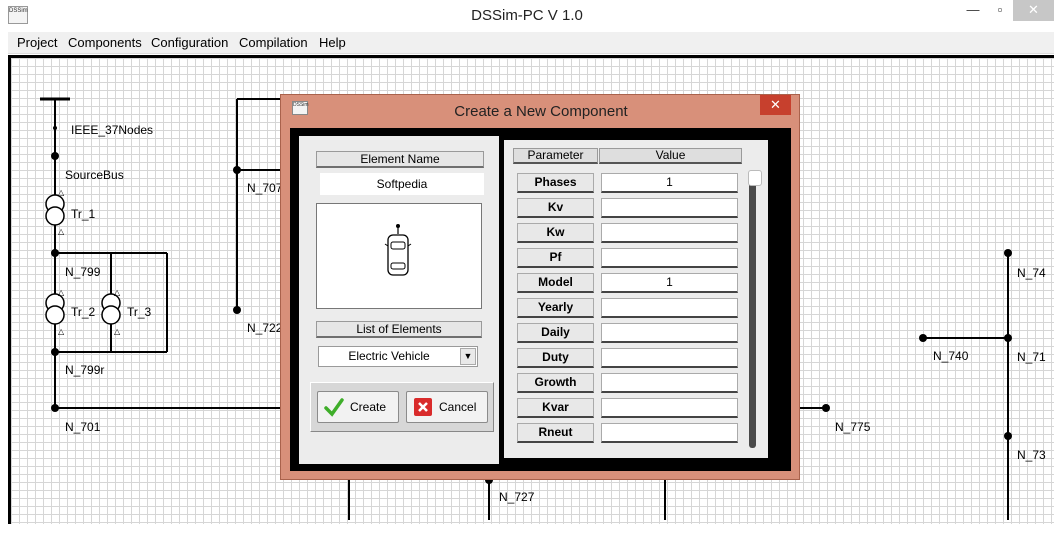 The image size is (1054, 535). Describe the element at coordinates (265, 188) in the screenshot. I see `node-label: N_707` at that location.